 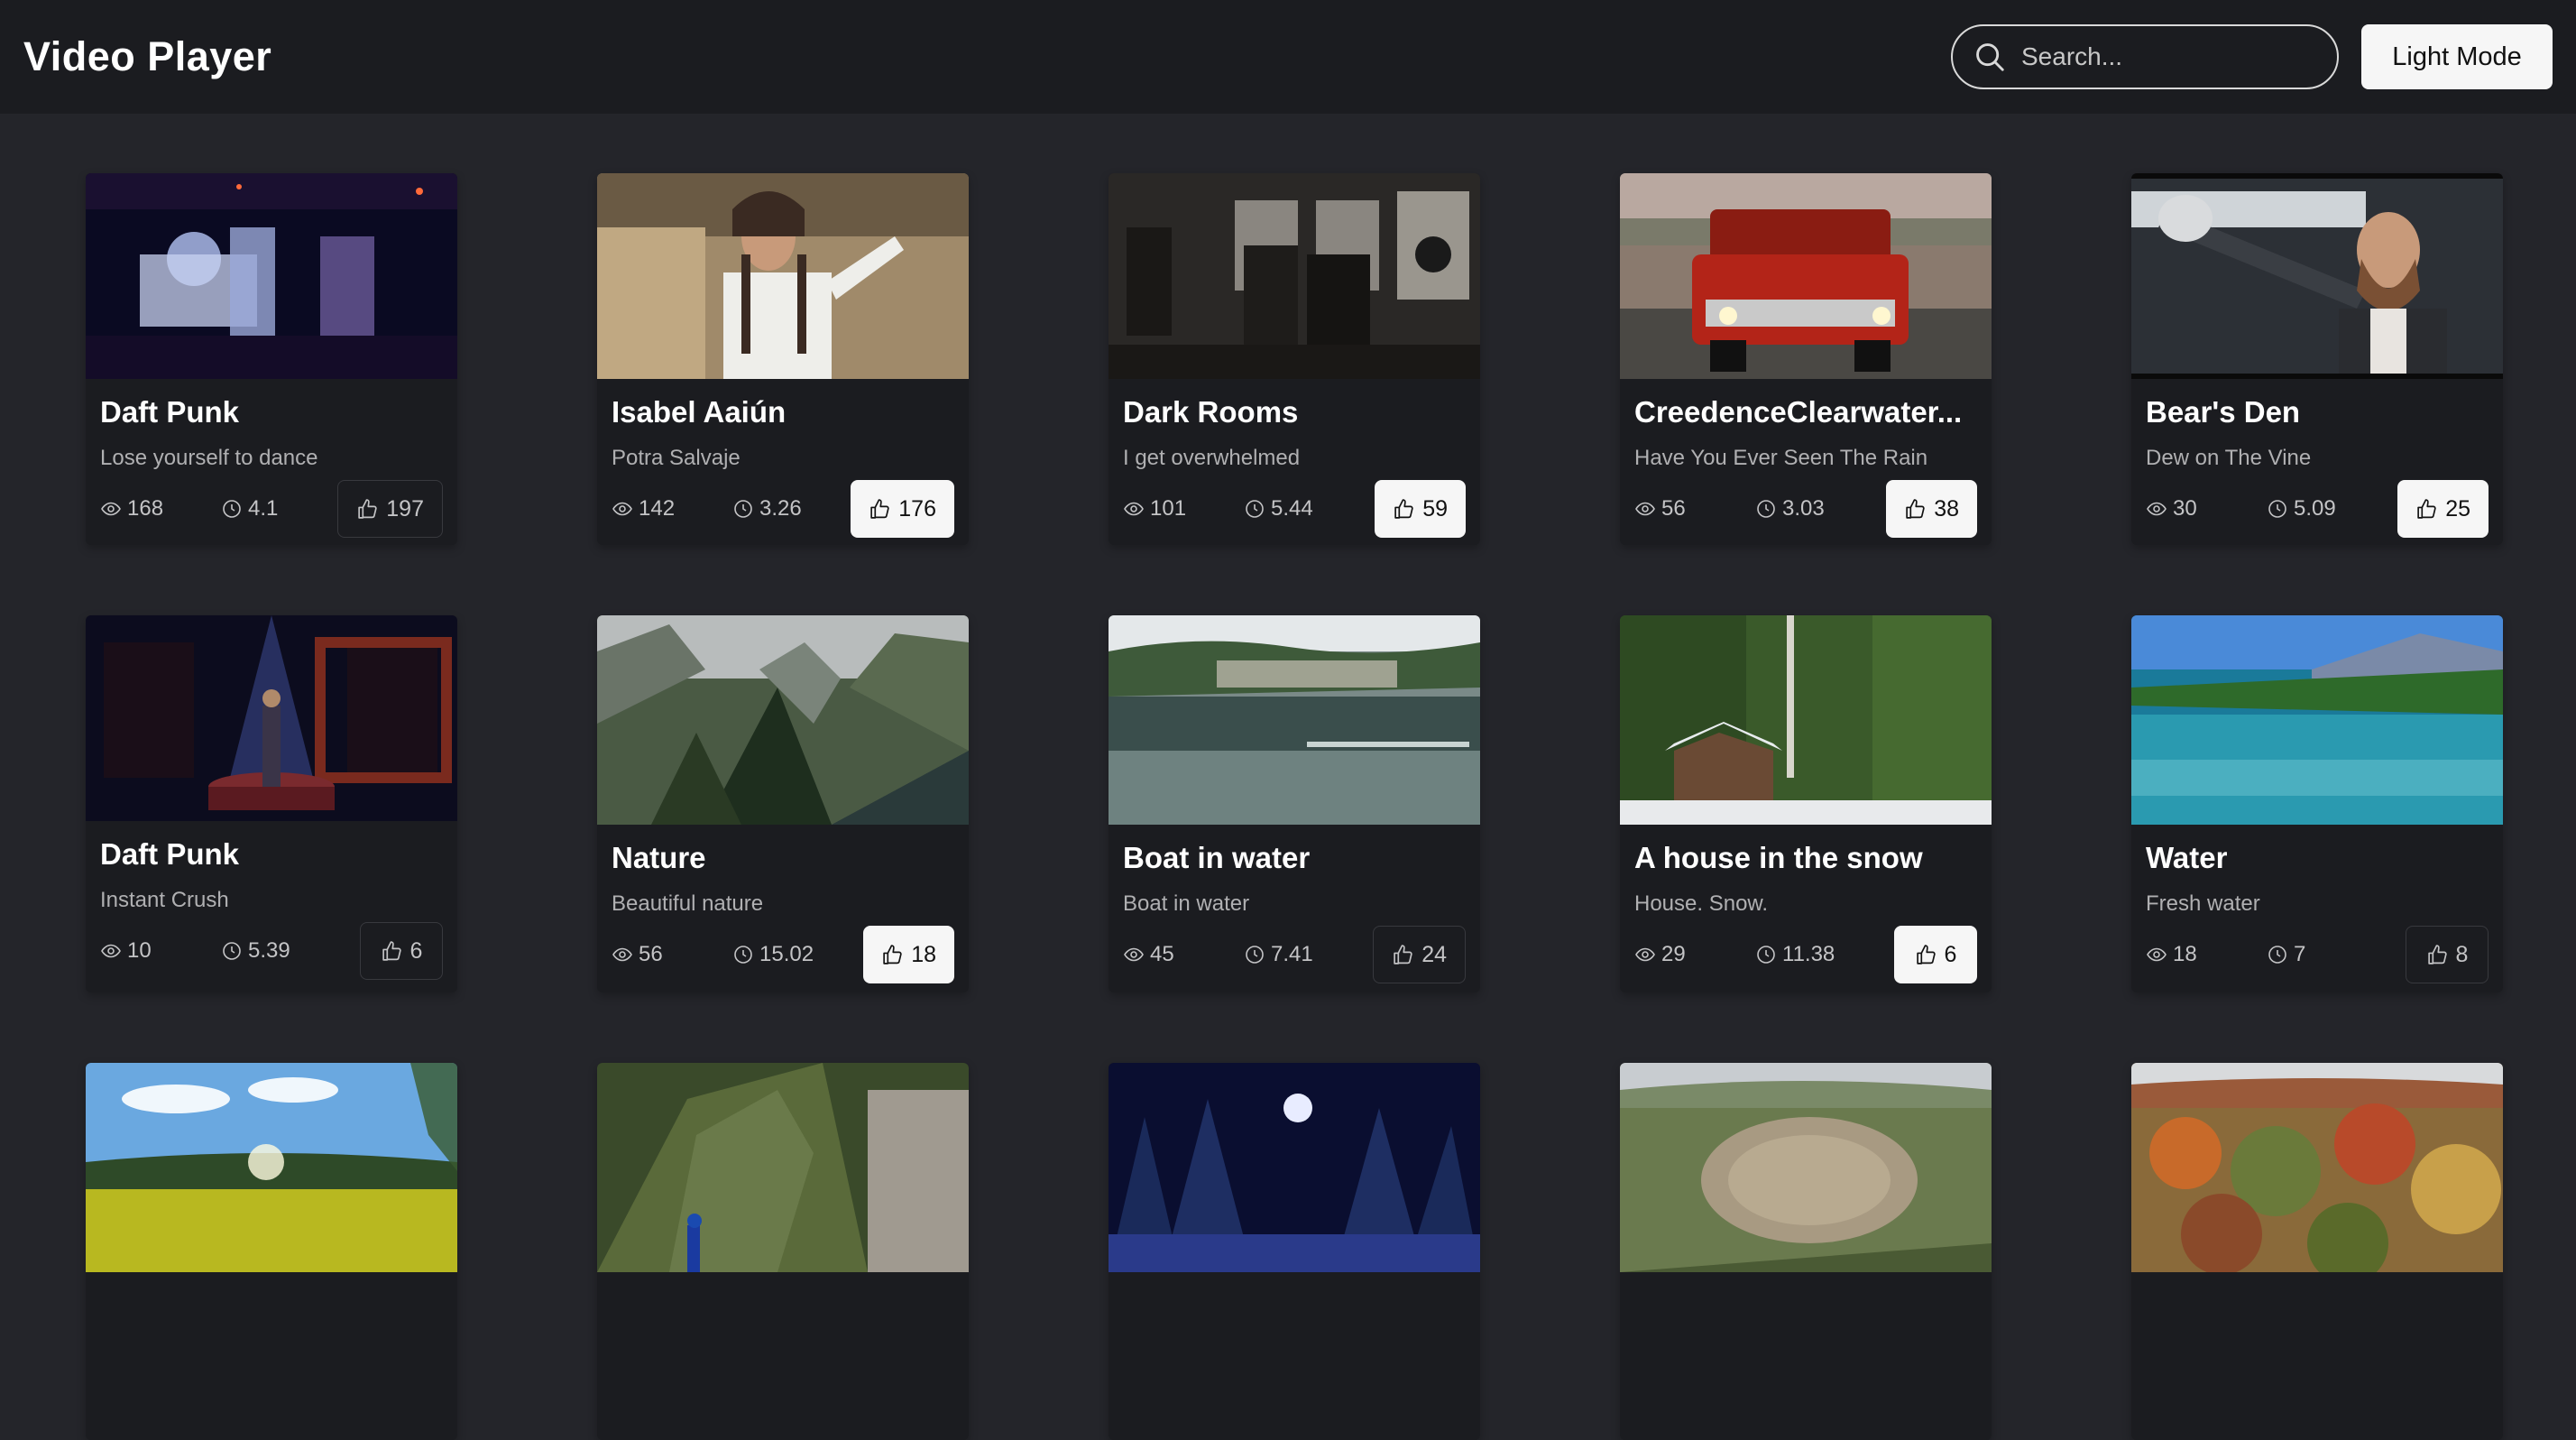 I want to click on video-card: Water Fresh water 18 7 8, so click(x=2317, y=803).